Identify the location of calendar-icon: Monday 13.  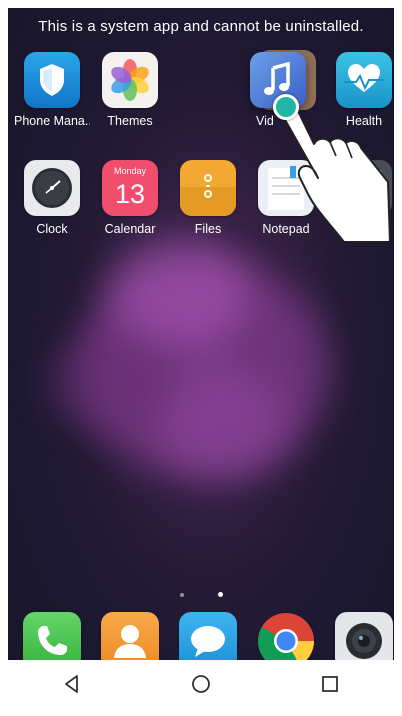
(130, 188).